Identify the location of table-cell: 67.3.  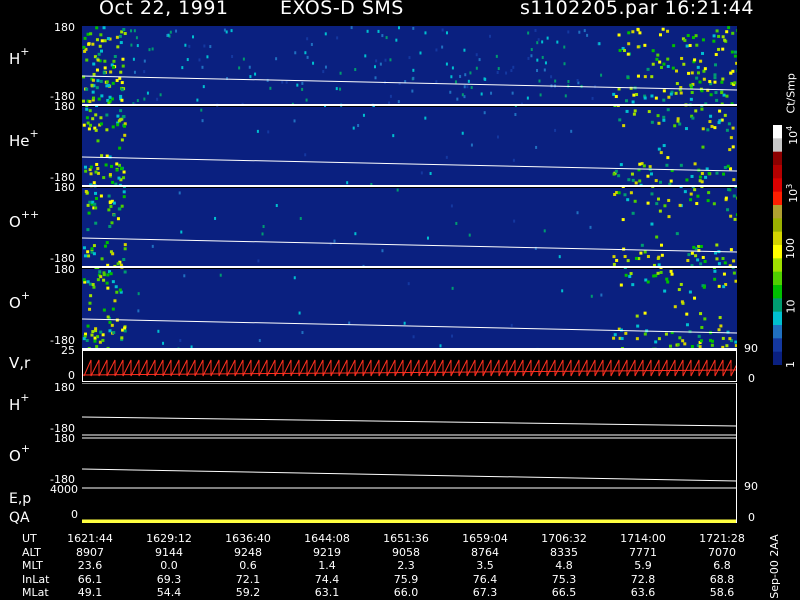
(485, 592).